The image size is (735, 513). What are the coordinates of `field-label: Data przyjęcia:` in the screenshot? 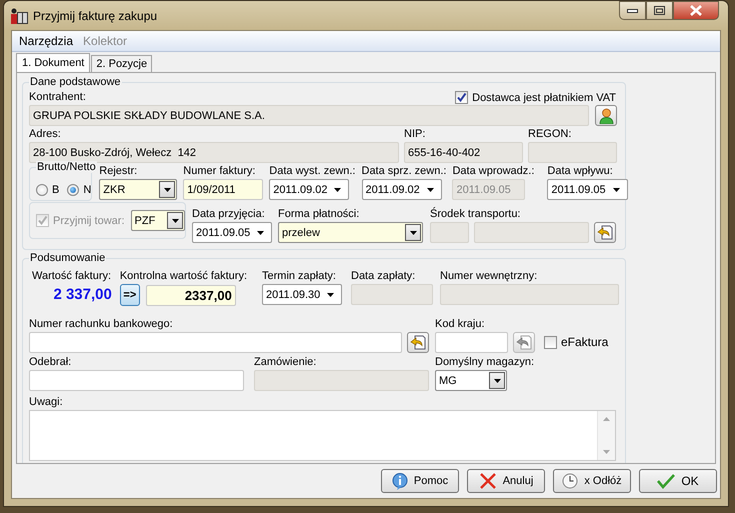 It's located at (229, 214).